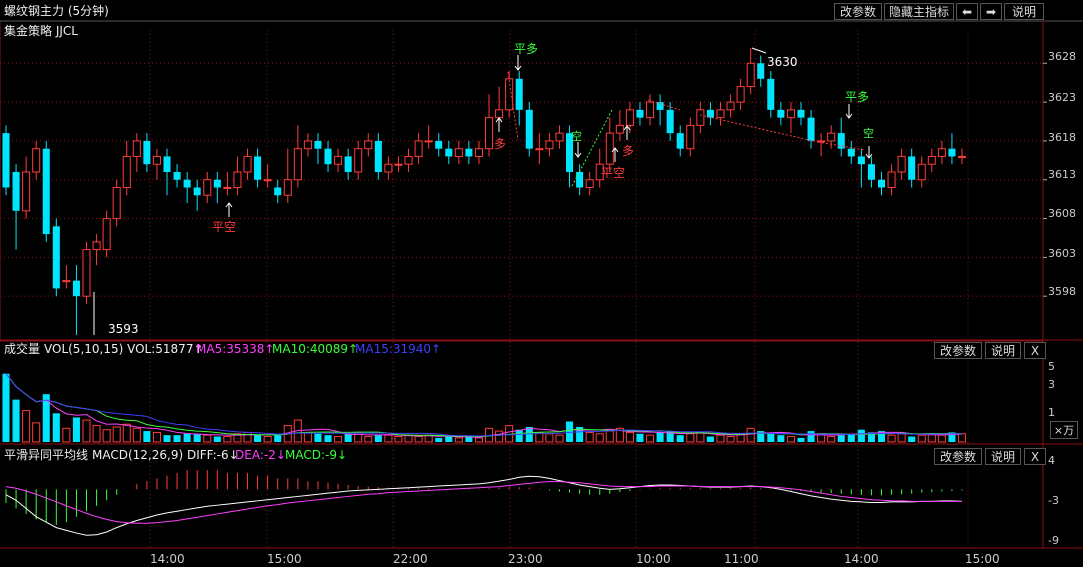 This screenshot has height=567, width=1083. What do you see at coordinates (1051, 384) in the screenshot?
I see `volume-tick: 3` at bounding box center [1051, 384].